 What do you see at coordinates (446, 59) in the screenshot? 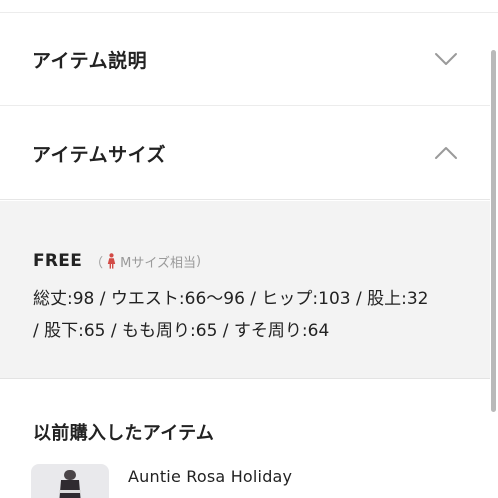
I see `chevron-down-icon` at bounding box center [446, 59].